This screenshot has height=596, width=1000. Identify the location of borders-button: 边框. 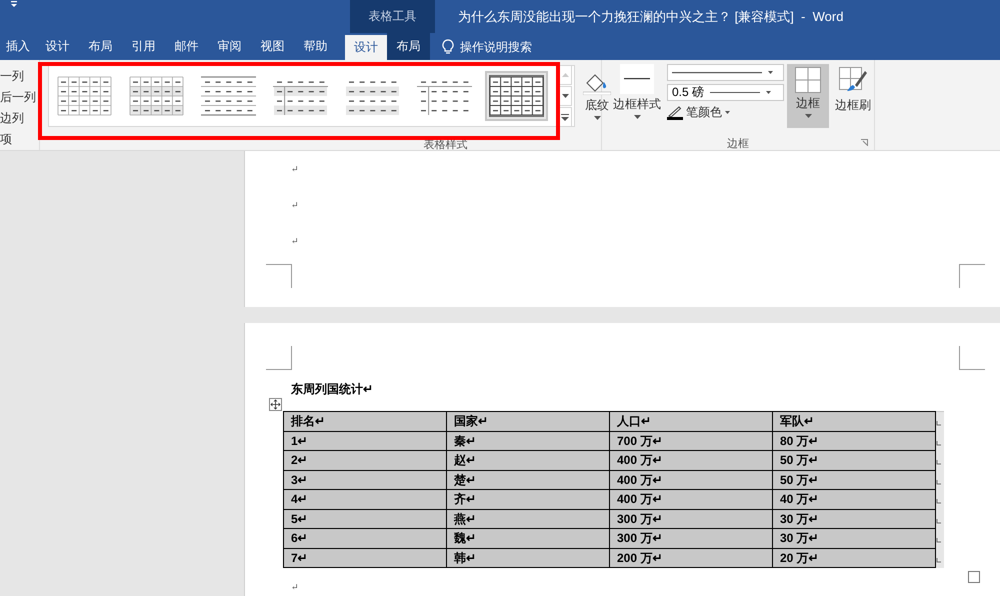
(808, 96).